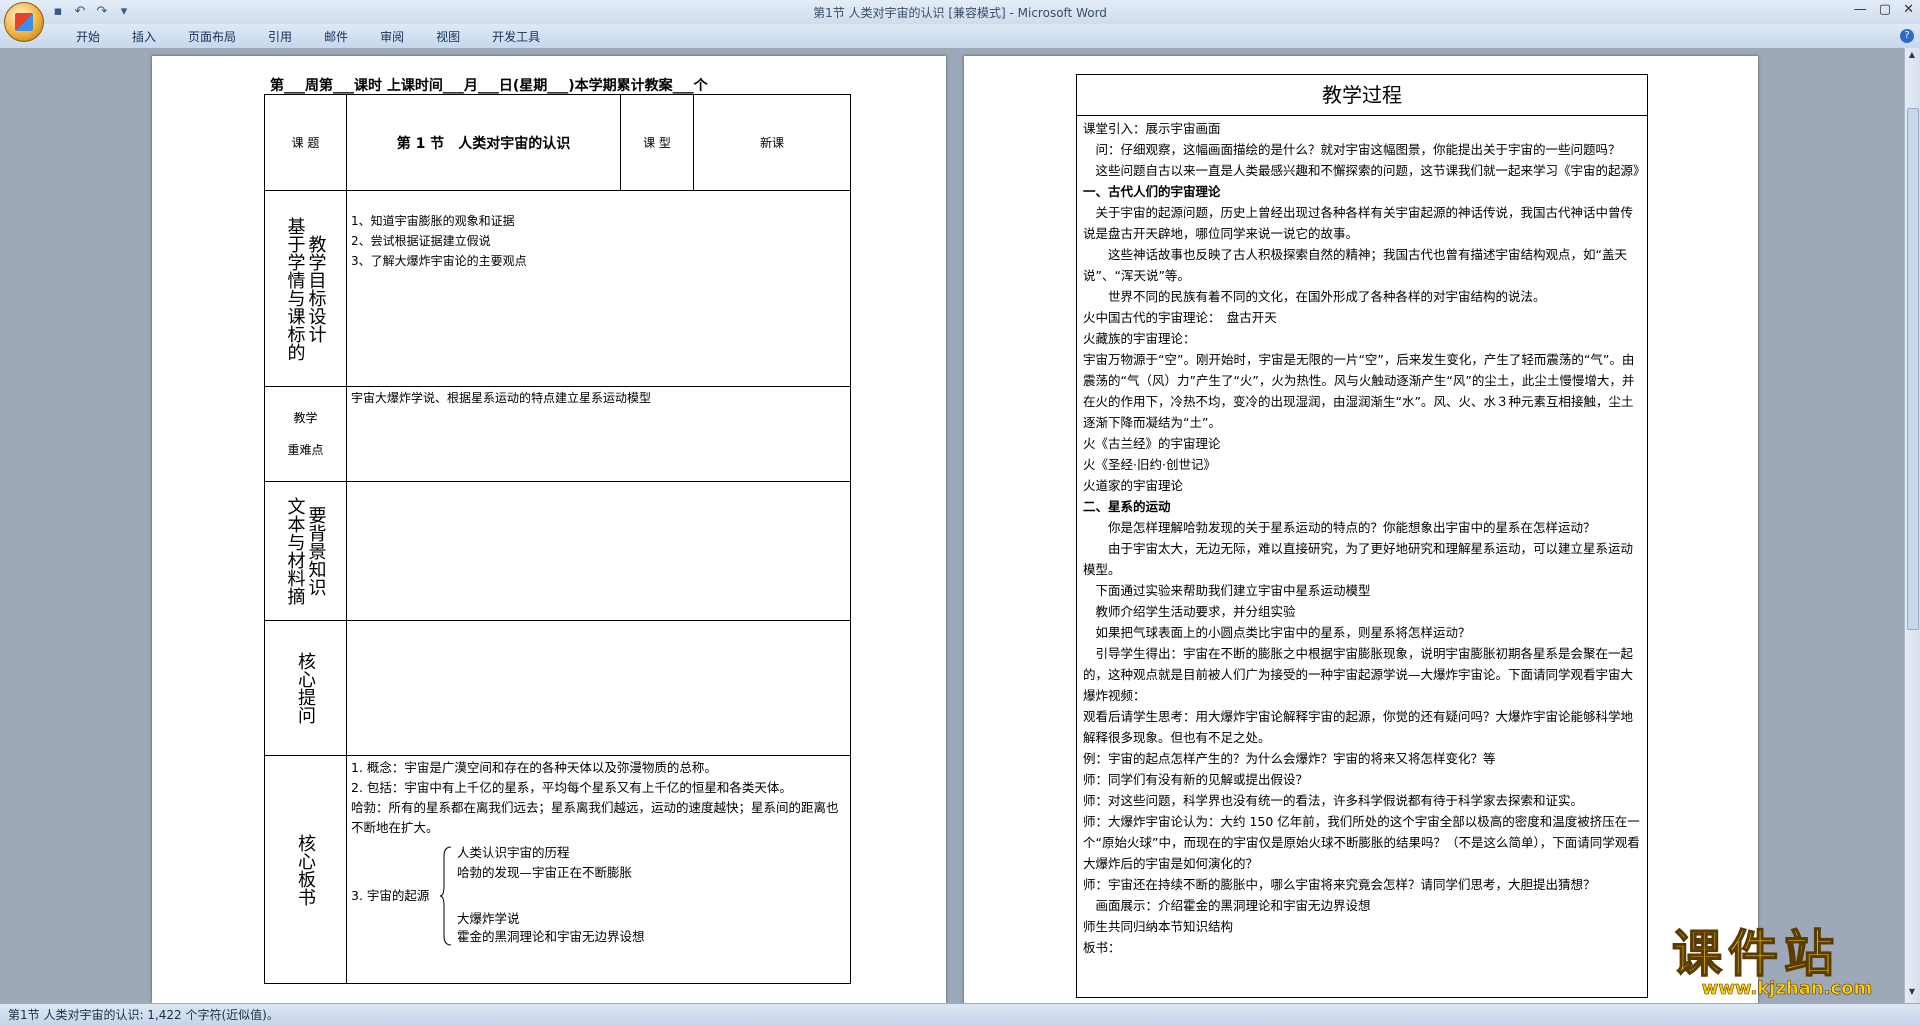  Describe the element at coordinates (1314, 296) in the screenshot. I see `process-line: 世界不同的民族有着不同的文化，在国外形成了各种各样的对宇宙结构的说法。` at that location.